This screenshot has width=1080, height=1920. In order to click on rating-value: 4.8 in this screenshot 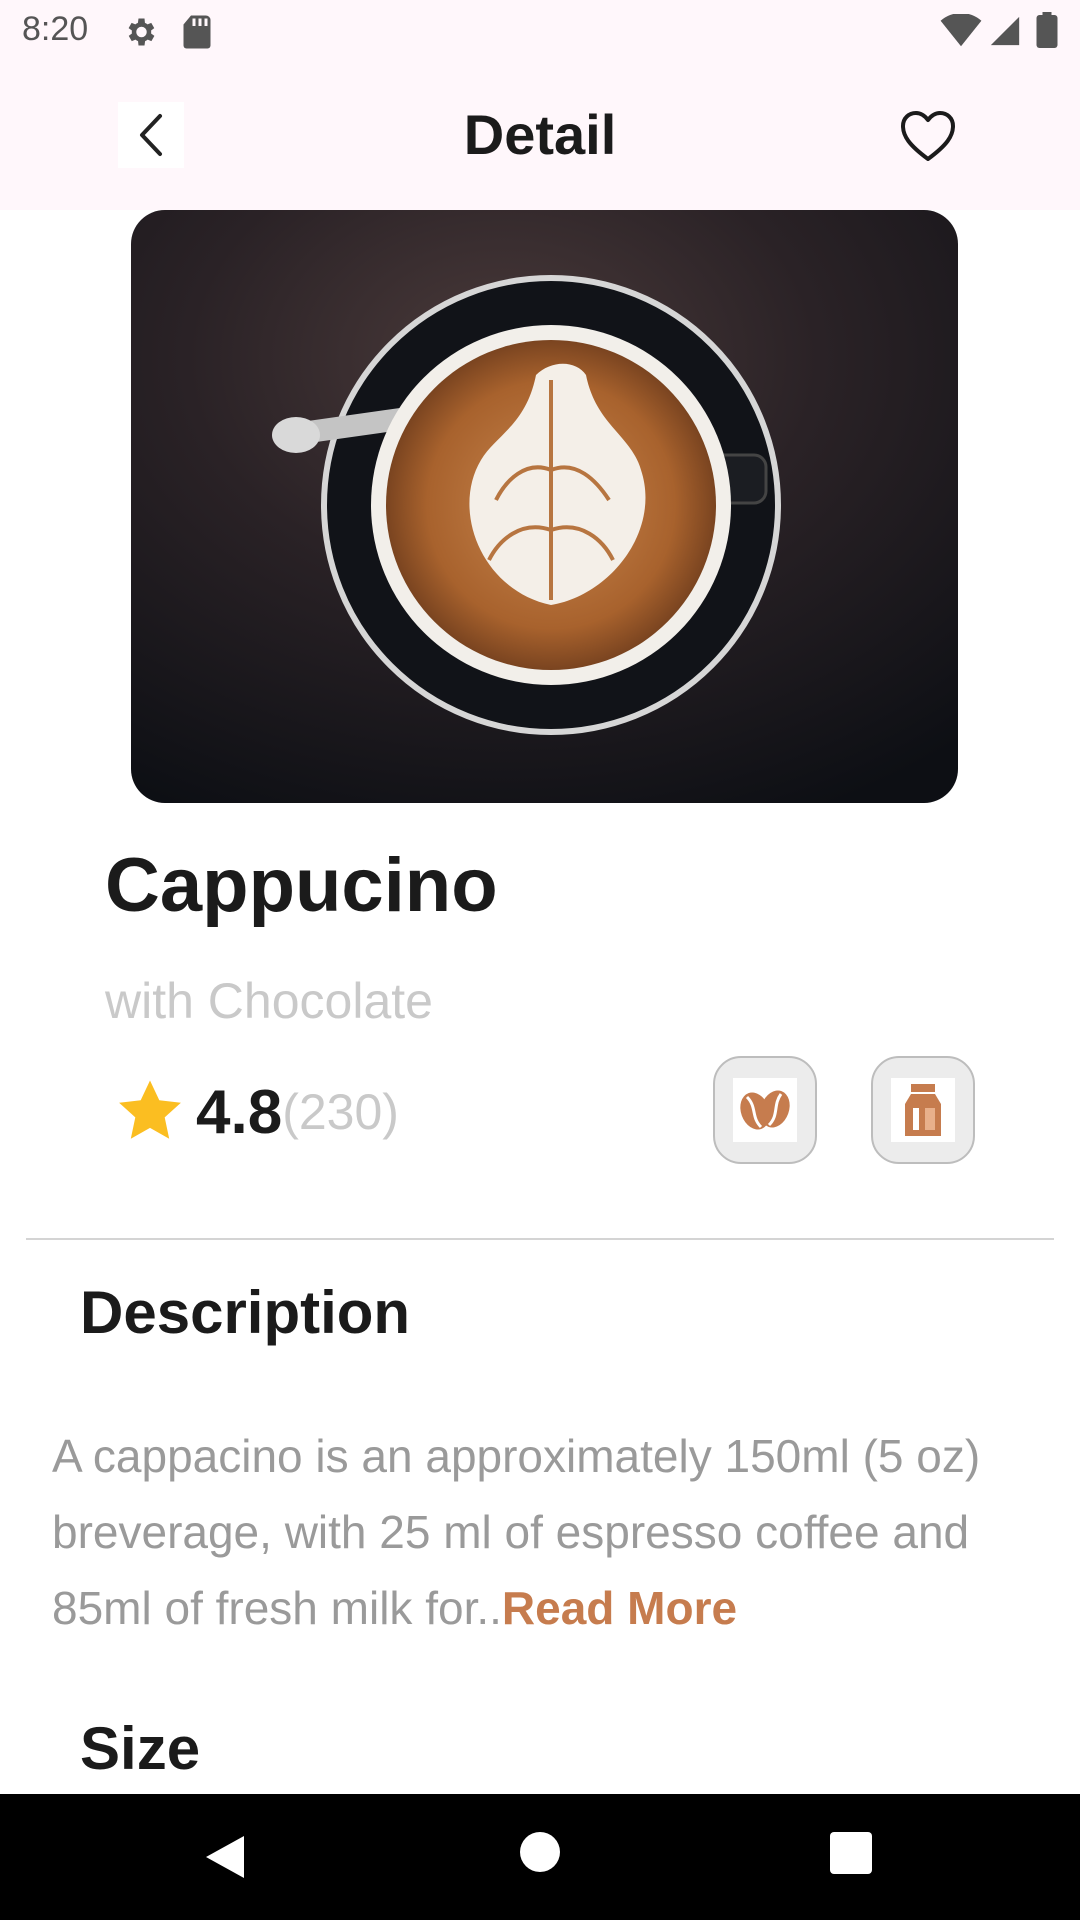, I will do `click(239, 1112)`.